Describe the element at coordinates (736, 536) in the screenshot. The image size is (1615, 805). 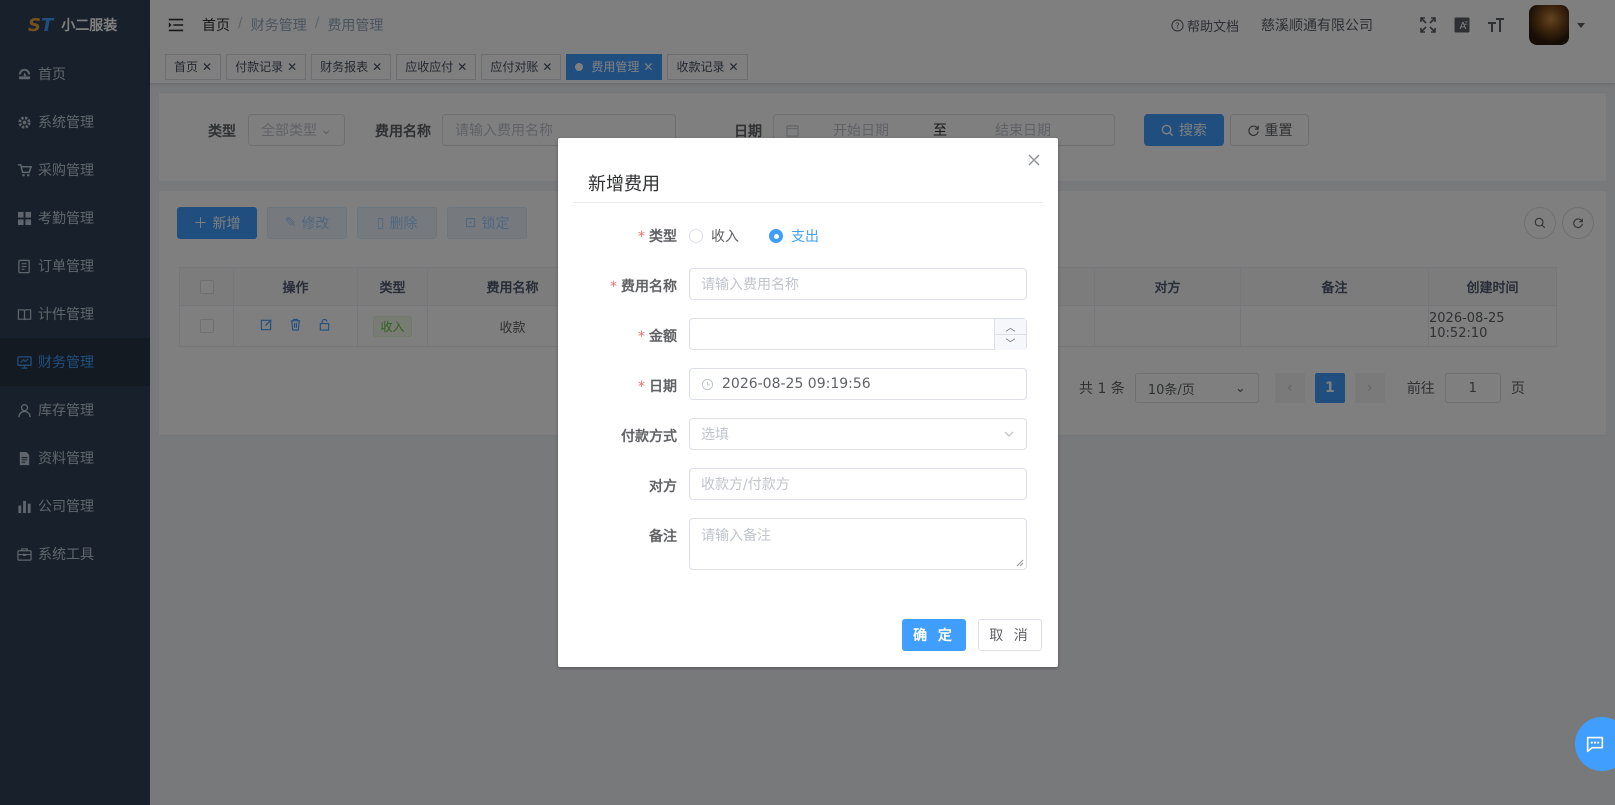
I see `note-placeholder: 请输入备注` at that location.